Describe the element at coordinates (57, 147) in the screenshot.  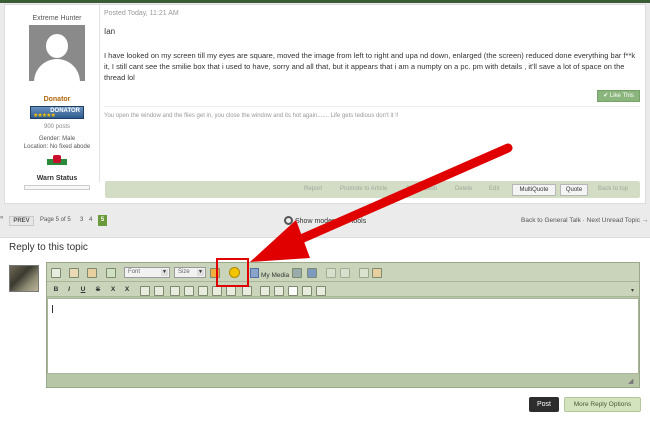
I see `author-location: Location: No fixed abode` at that location.